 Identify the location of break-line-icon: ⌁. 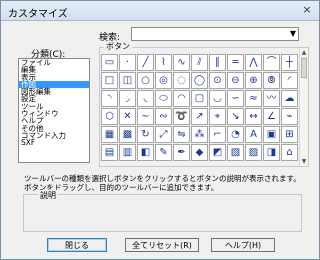
(289, 116).